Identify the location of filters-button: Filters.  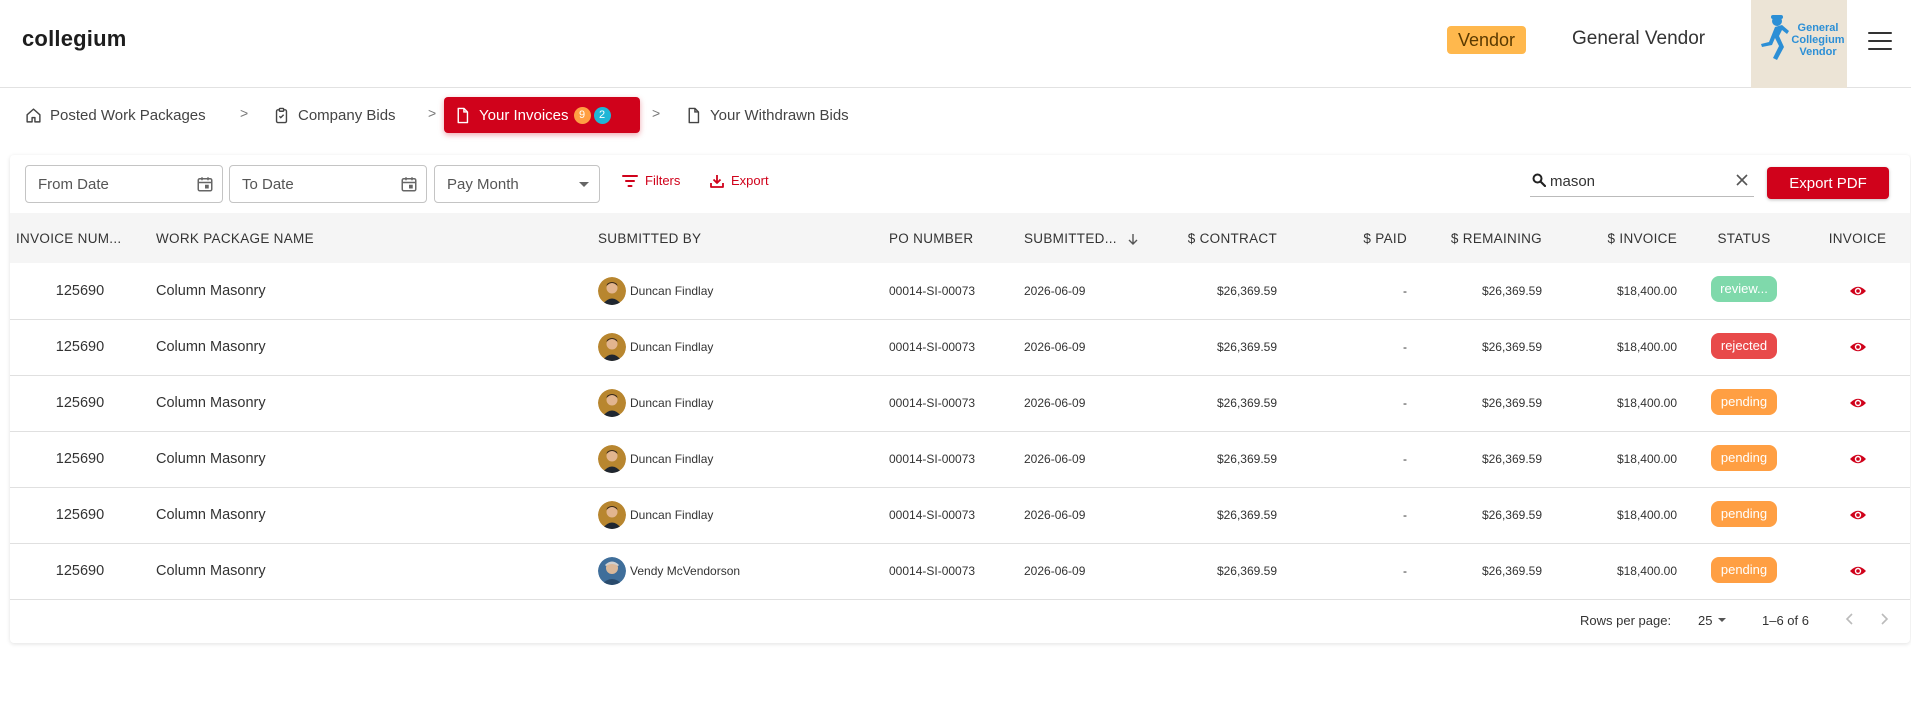
(651, 180).